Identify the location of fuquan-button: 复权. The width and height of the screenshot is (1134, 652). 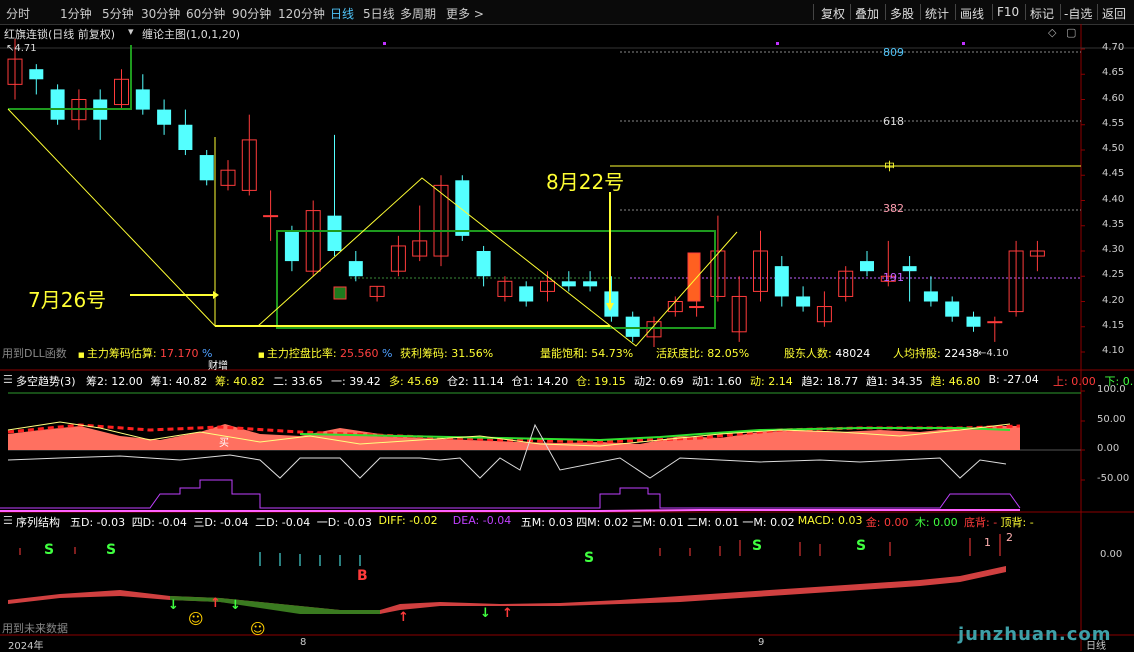
(833, 13).